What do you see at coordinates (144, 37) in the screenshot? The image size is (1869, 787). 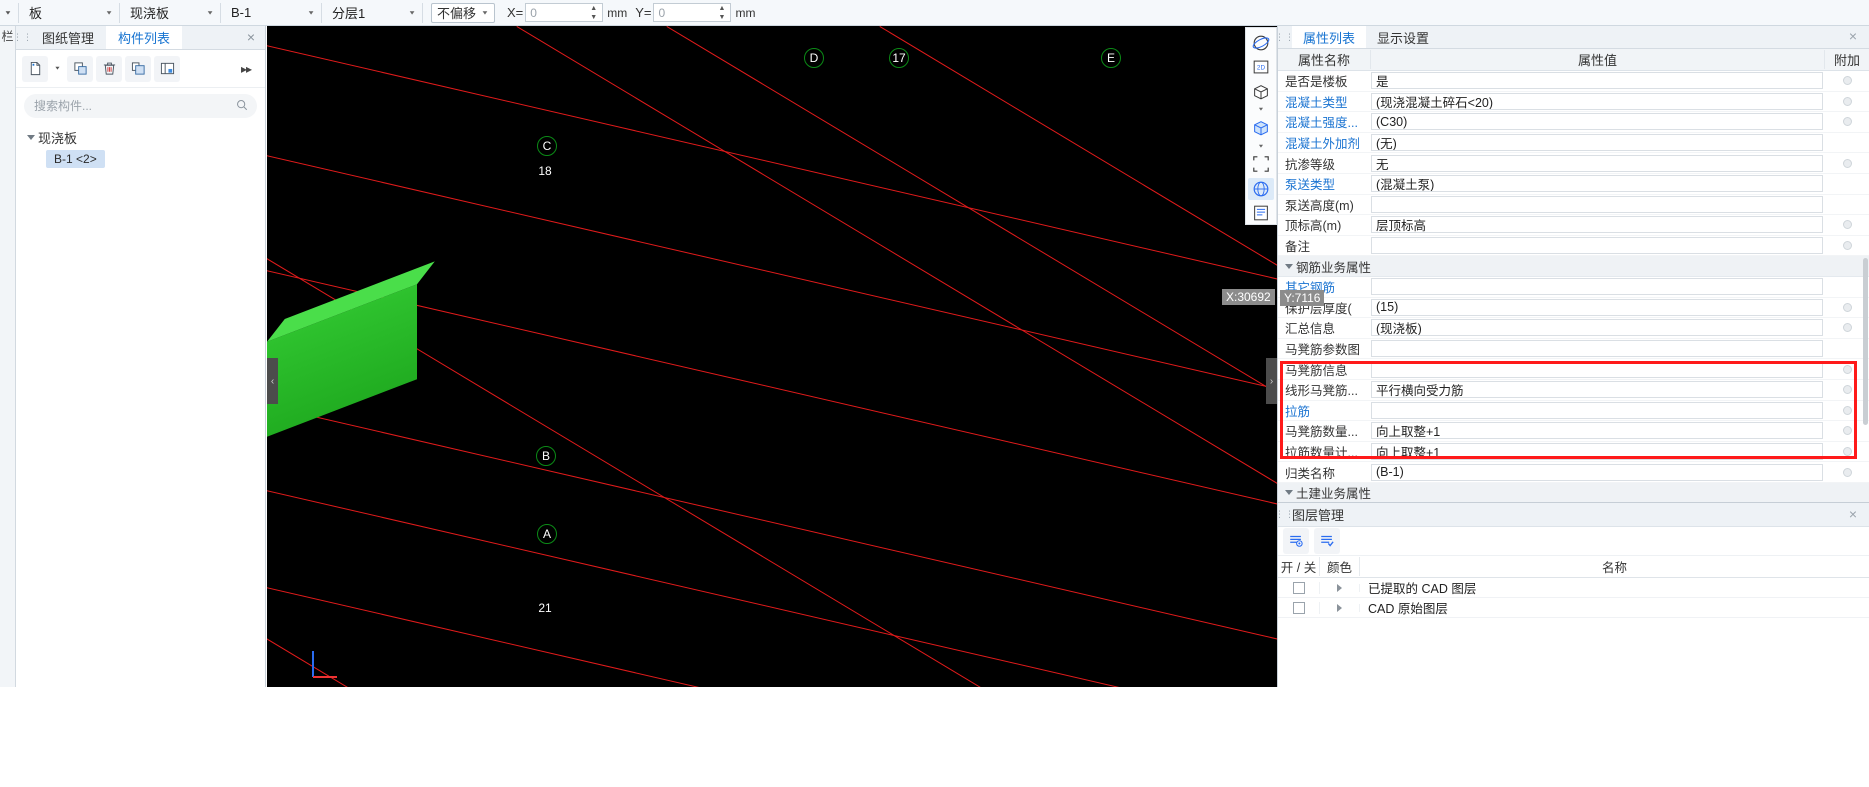 I see `tab-component-list: 构件列表` at bounding box center [144, 37].